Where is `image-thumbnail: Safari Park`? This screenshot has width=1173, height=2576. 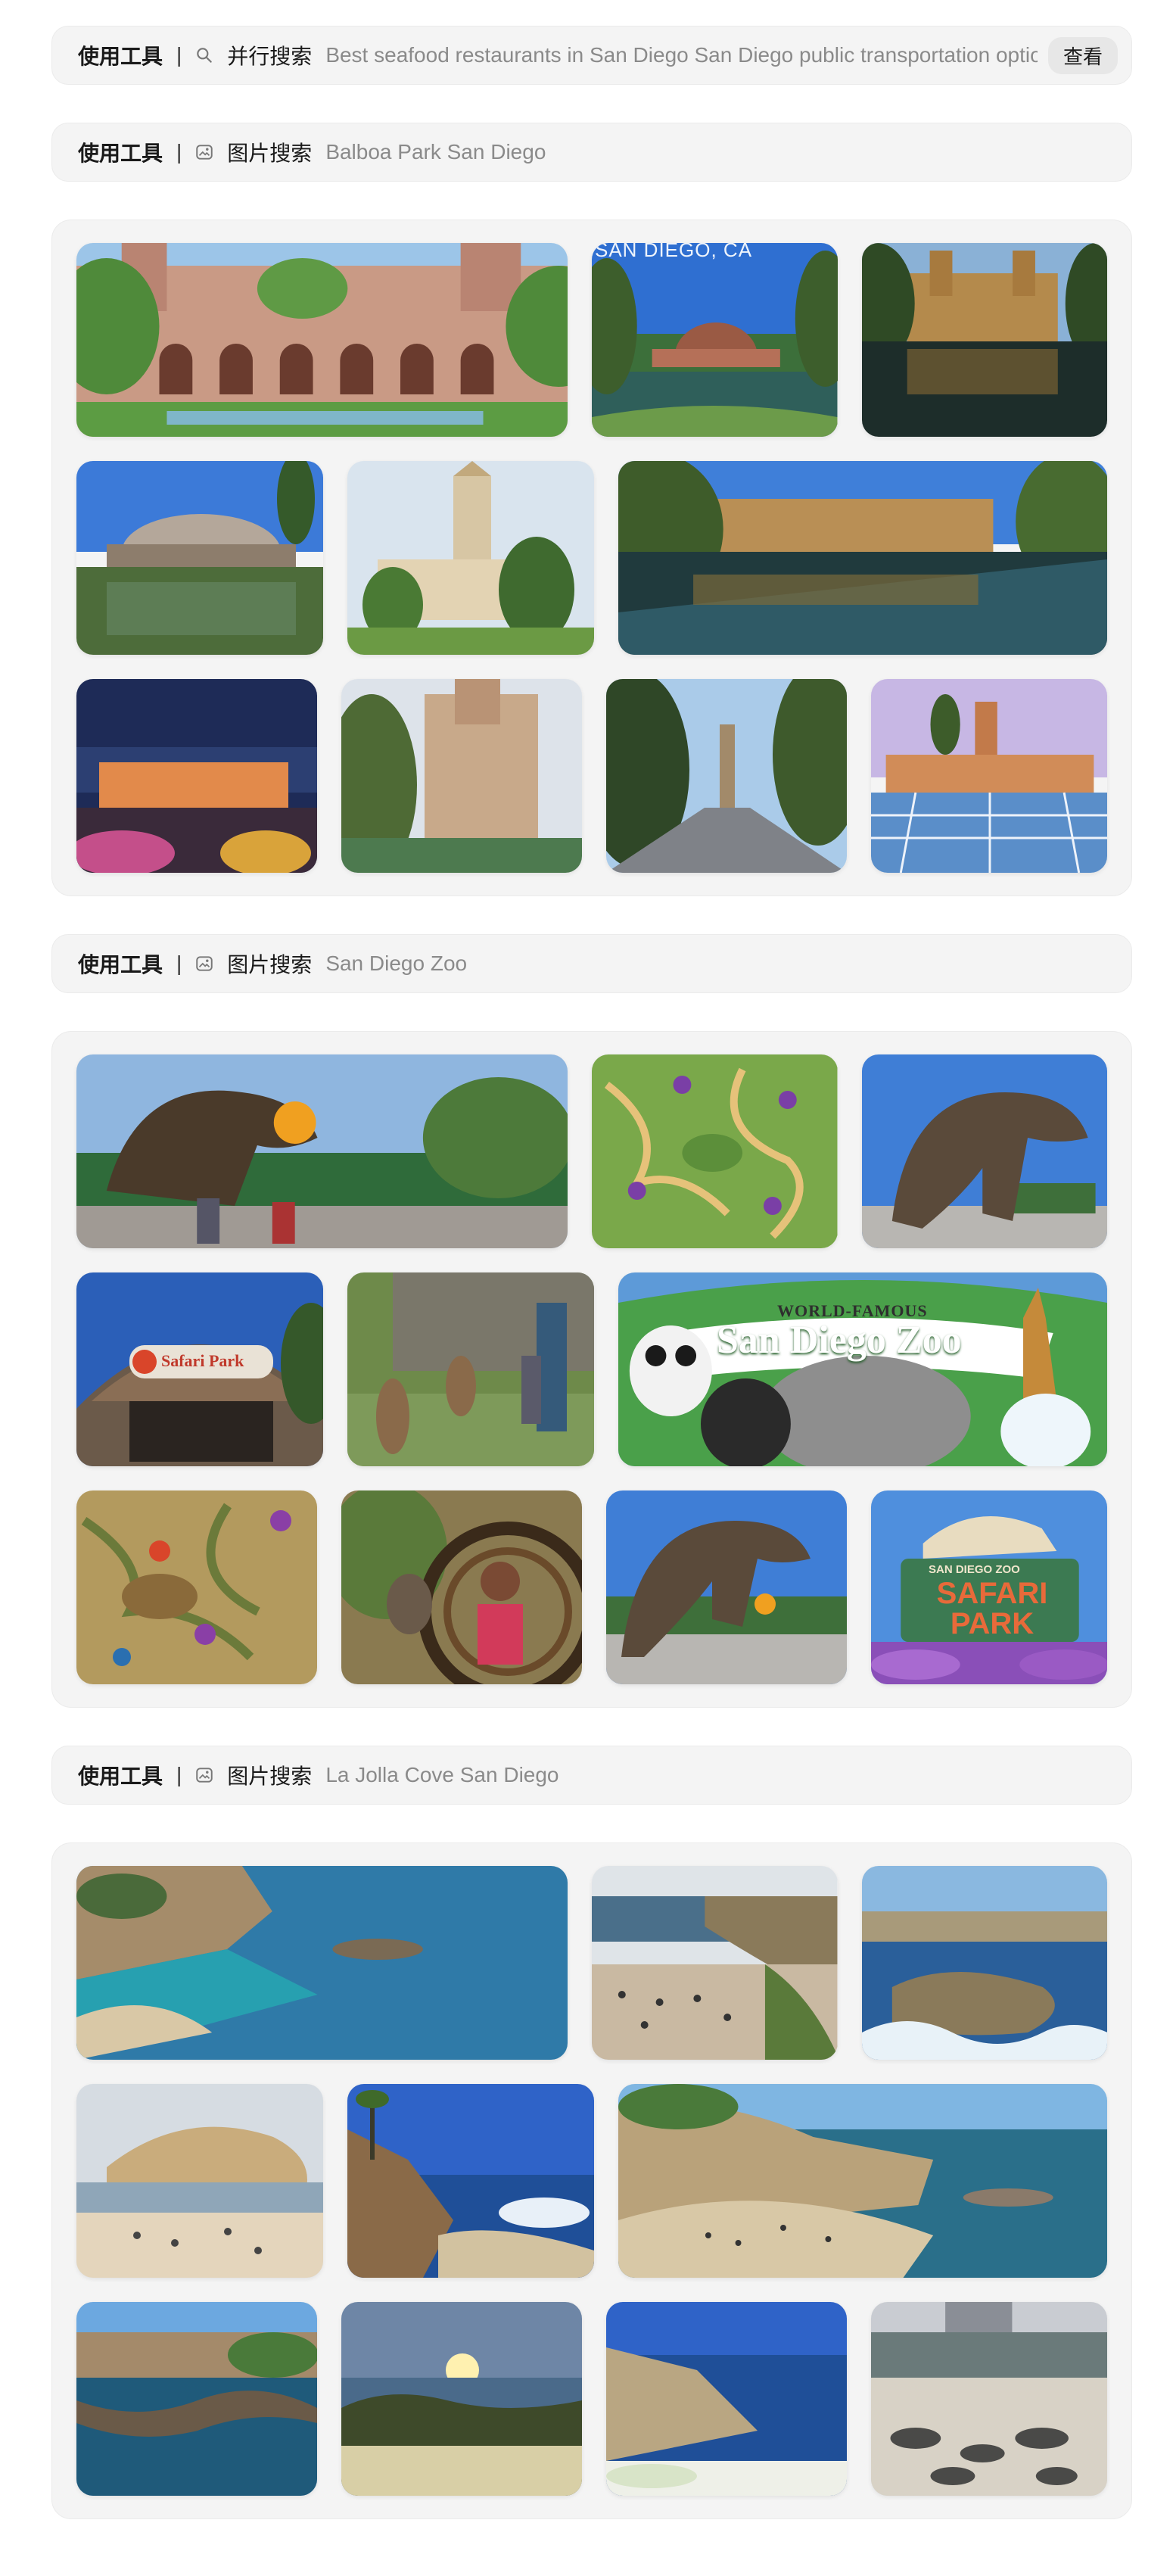
image-thumbnail: Safari Park is located at coordinates (199, 1369).